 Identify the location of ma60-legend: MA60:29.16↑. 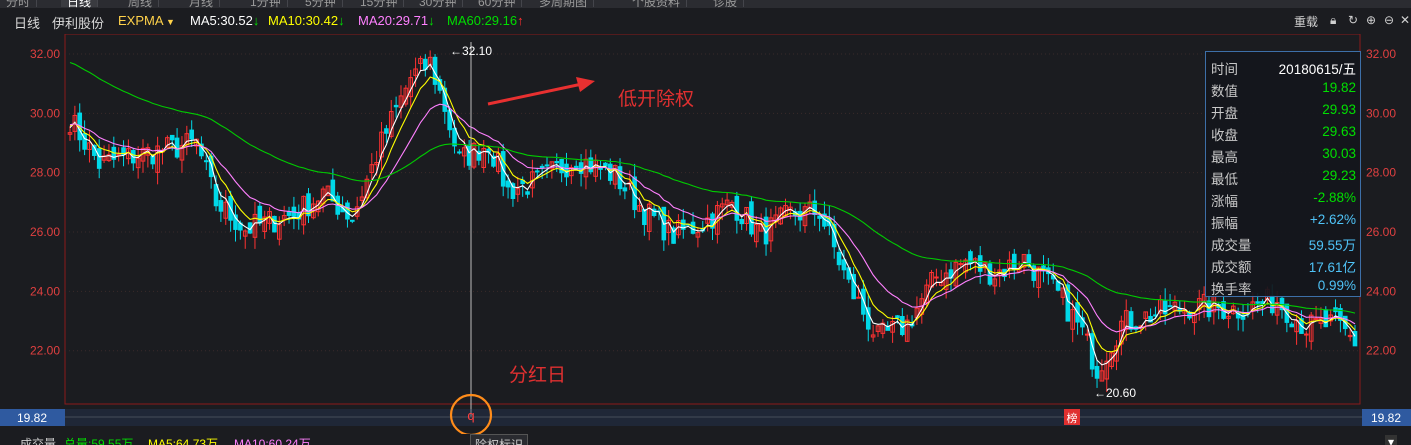
(485, 20).